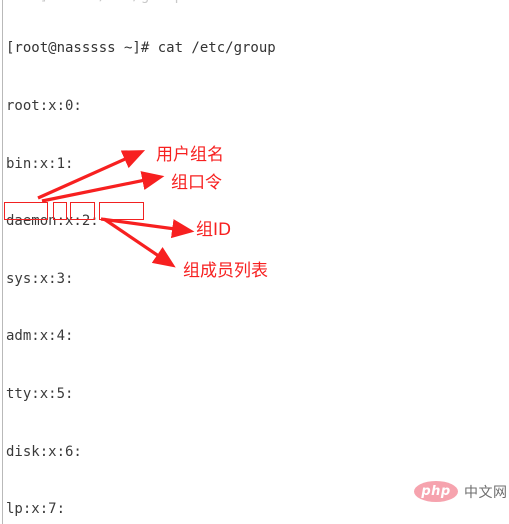  I want to click on annotation-label-group-id: 组ID, so click(214, 230).